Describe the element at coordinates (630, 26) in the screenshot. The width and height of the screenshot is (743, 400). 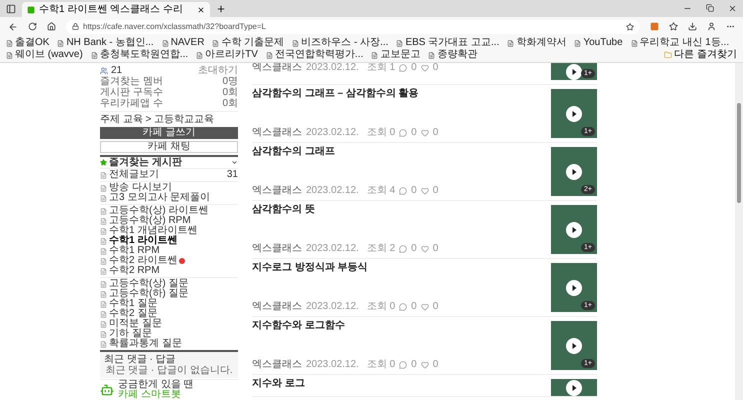
I see `favorite-icon` at that location.